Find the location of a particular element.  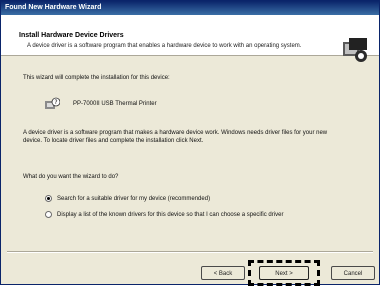

header-title: Install Hardware Device Drivers is located at coordinates (71, 35).